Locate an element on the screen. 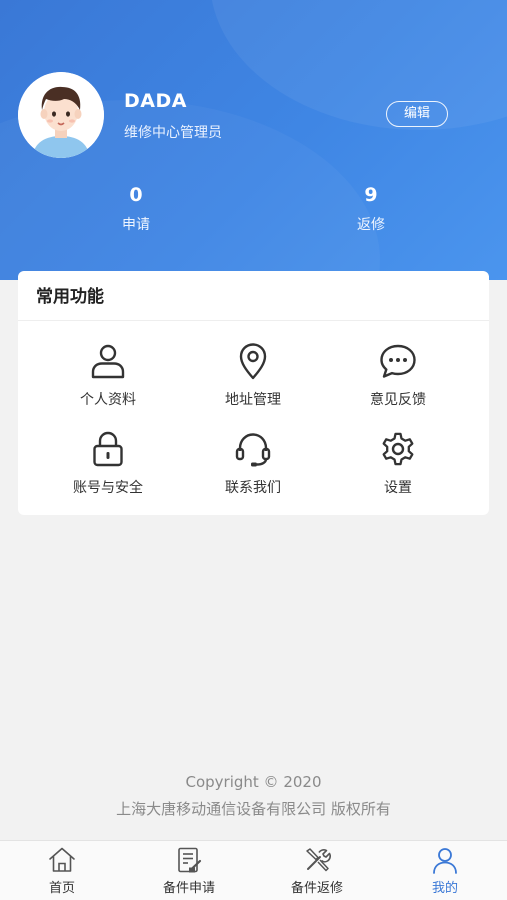 This screenshot has height=900, width=507. function-account-security: 账号与安全 is located at coordinates (108, 463).